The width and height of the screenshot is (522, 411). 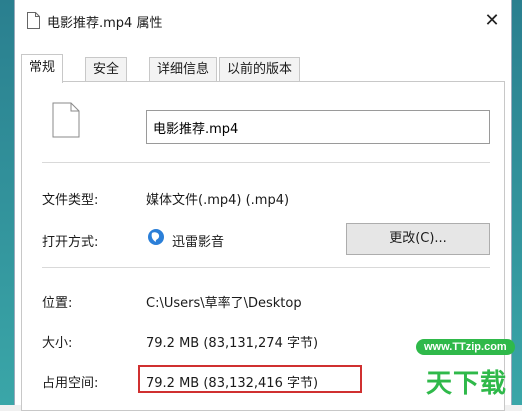 I want to click on size-label: 大小:, so click(x=57, y=343).